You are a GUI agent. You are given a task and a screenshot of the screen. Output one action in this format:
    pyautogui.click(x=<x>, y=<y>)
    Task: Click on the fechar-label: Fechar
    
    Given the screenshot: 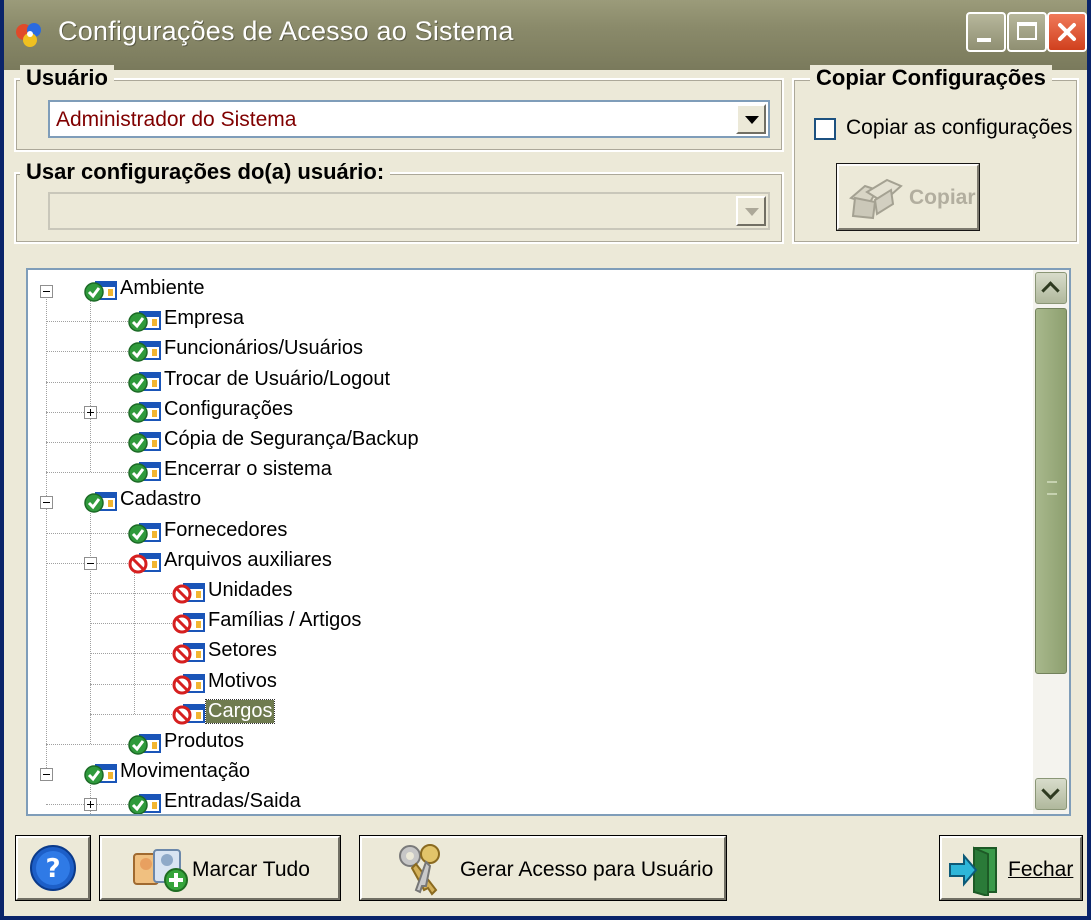 What is the action you would take?
    pyautogui.click(x=1041, y=869)
    